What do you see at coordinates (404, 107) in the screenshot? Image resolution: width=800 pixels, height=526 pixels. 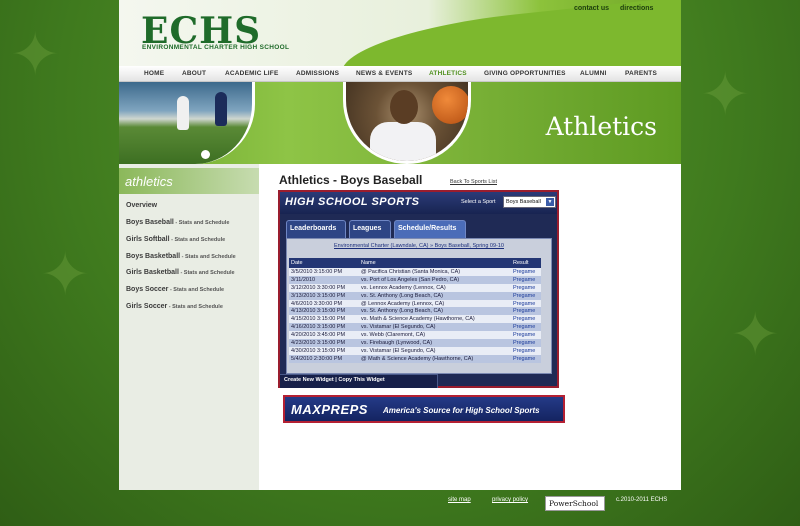 I see `player-face` at bounding box center [404, 107].